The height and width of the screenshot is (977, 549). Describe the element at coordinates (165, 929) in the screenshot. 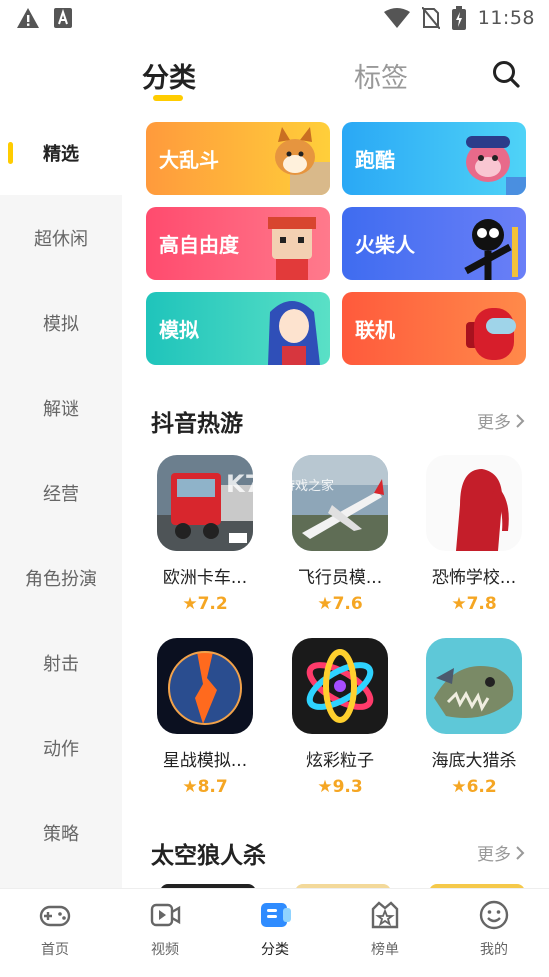

I see `nav-video: 视频` at that location.